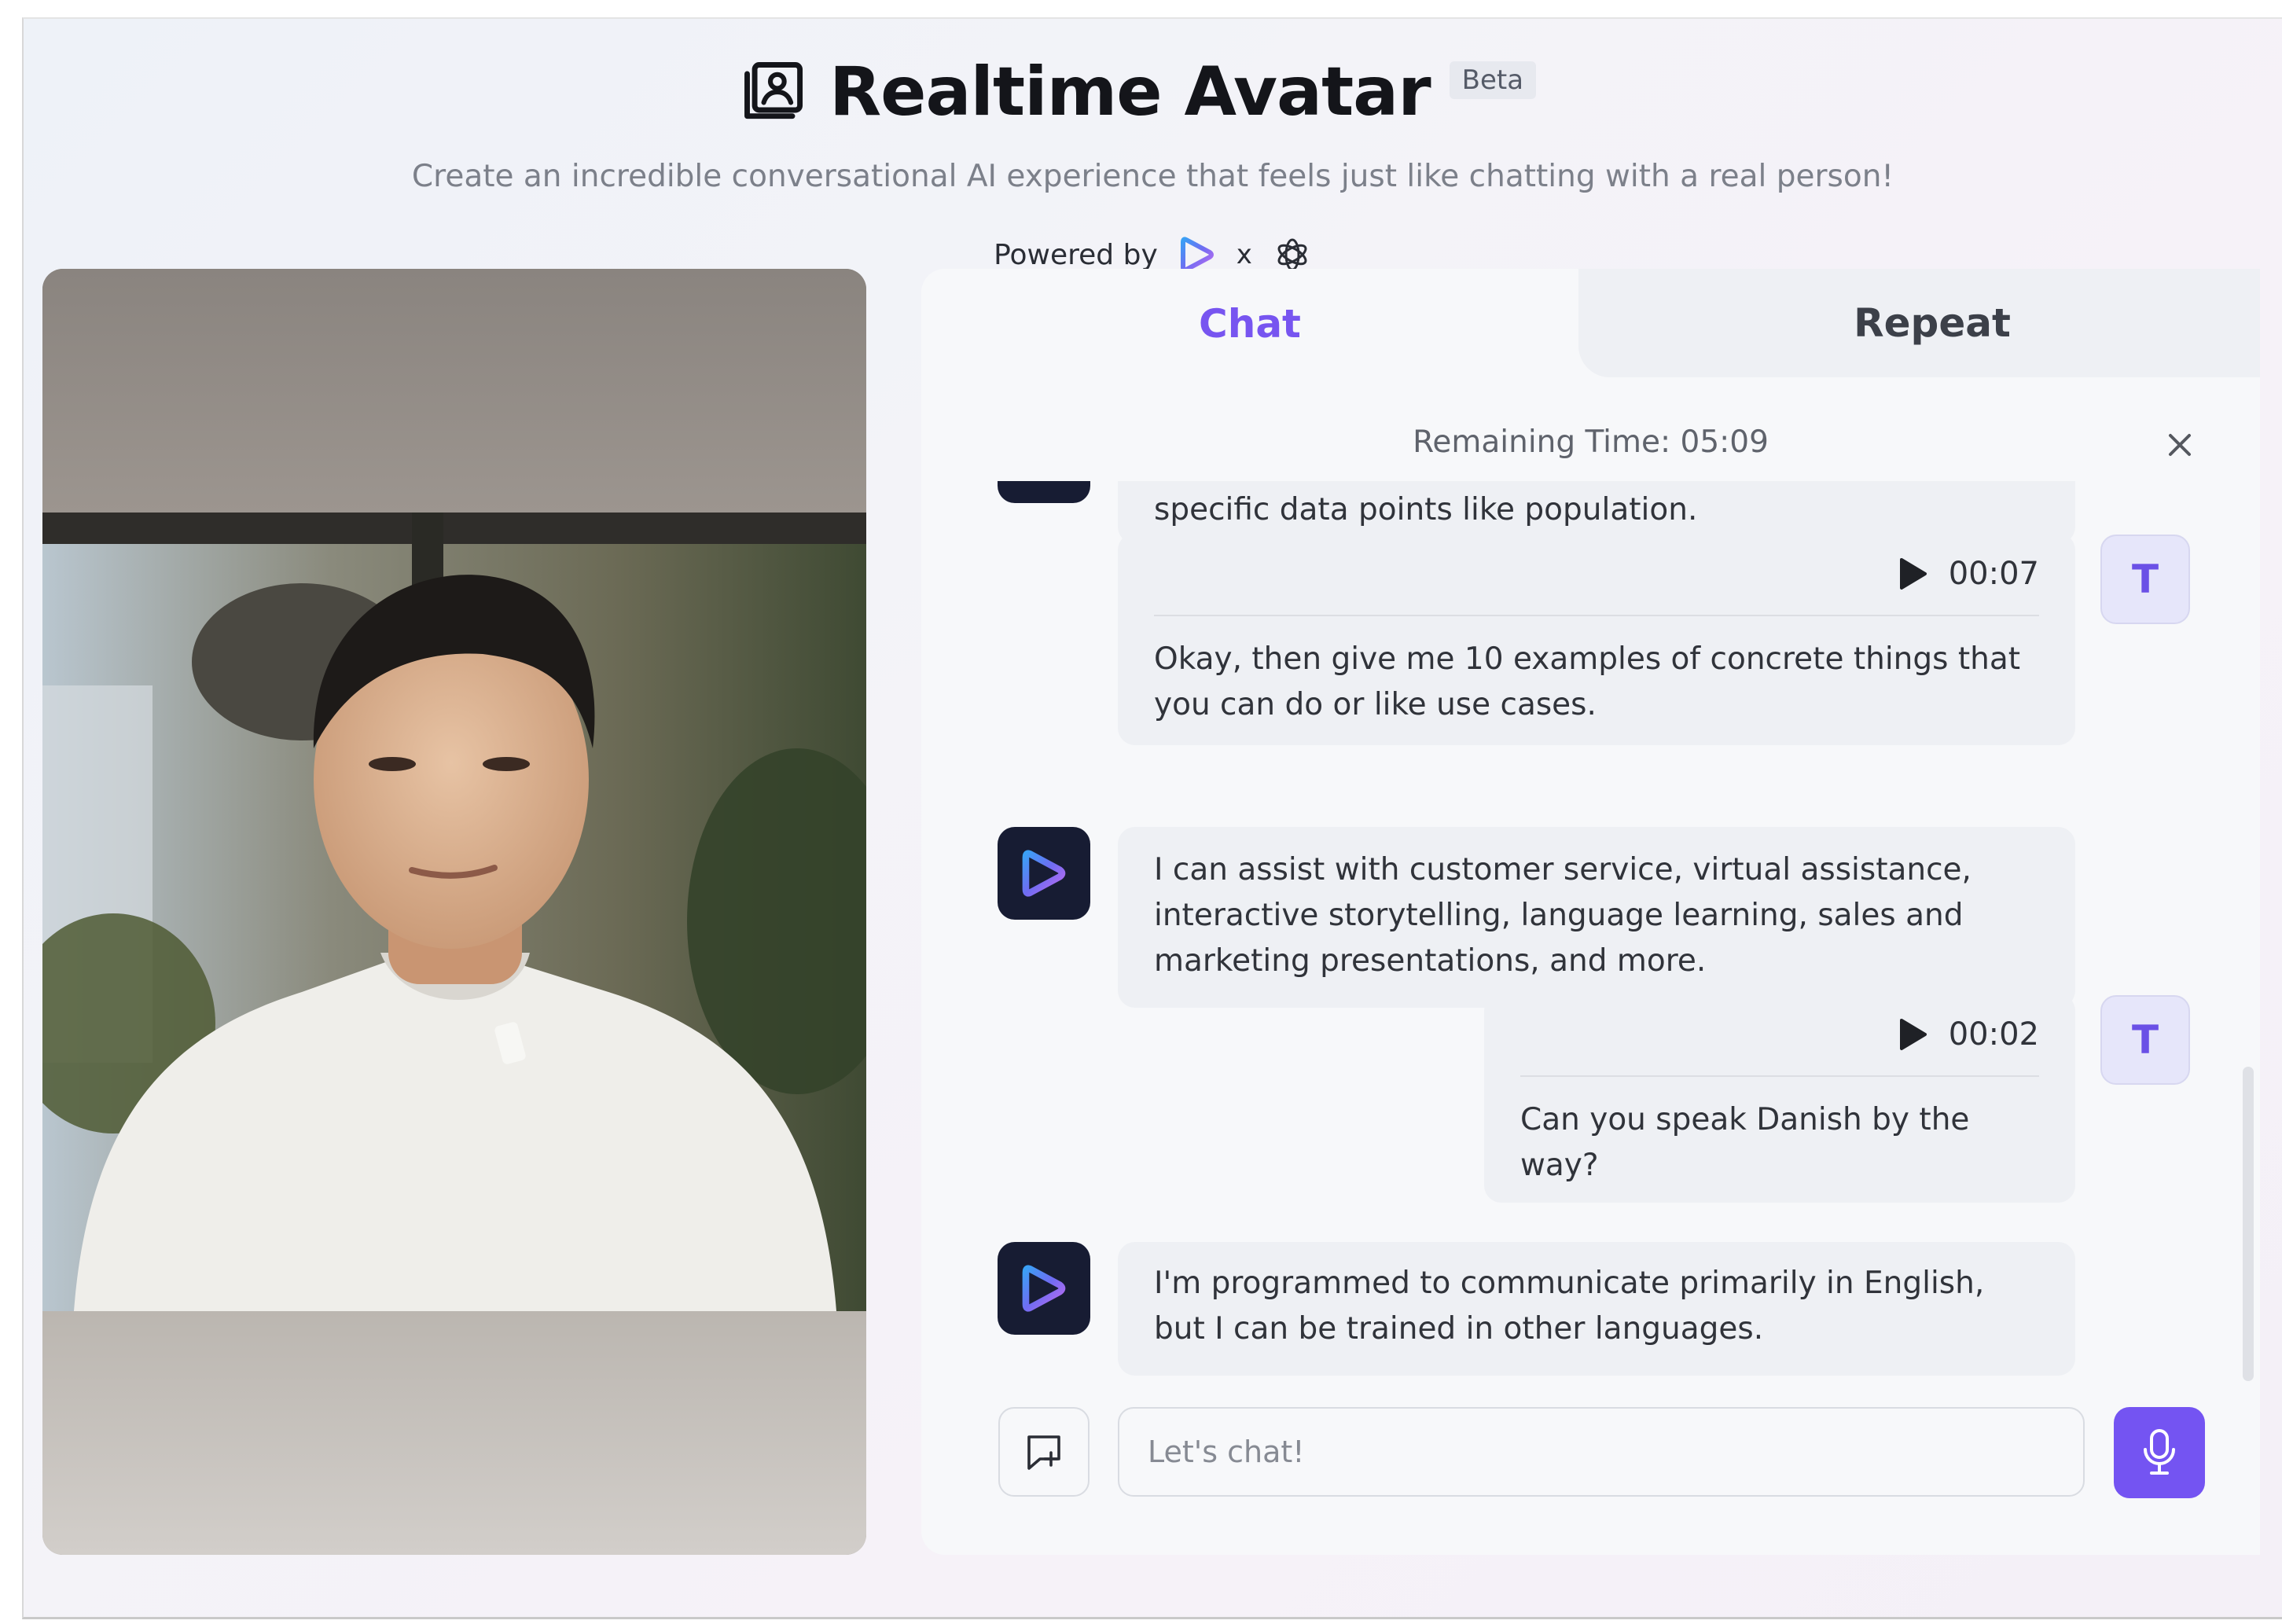  I want to click on portrait-icon, so click(774, 91).